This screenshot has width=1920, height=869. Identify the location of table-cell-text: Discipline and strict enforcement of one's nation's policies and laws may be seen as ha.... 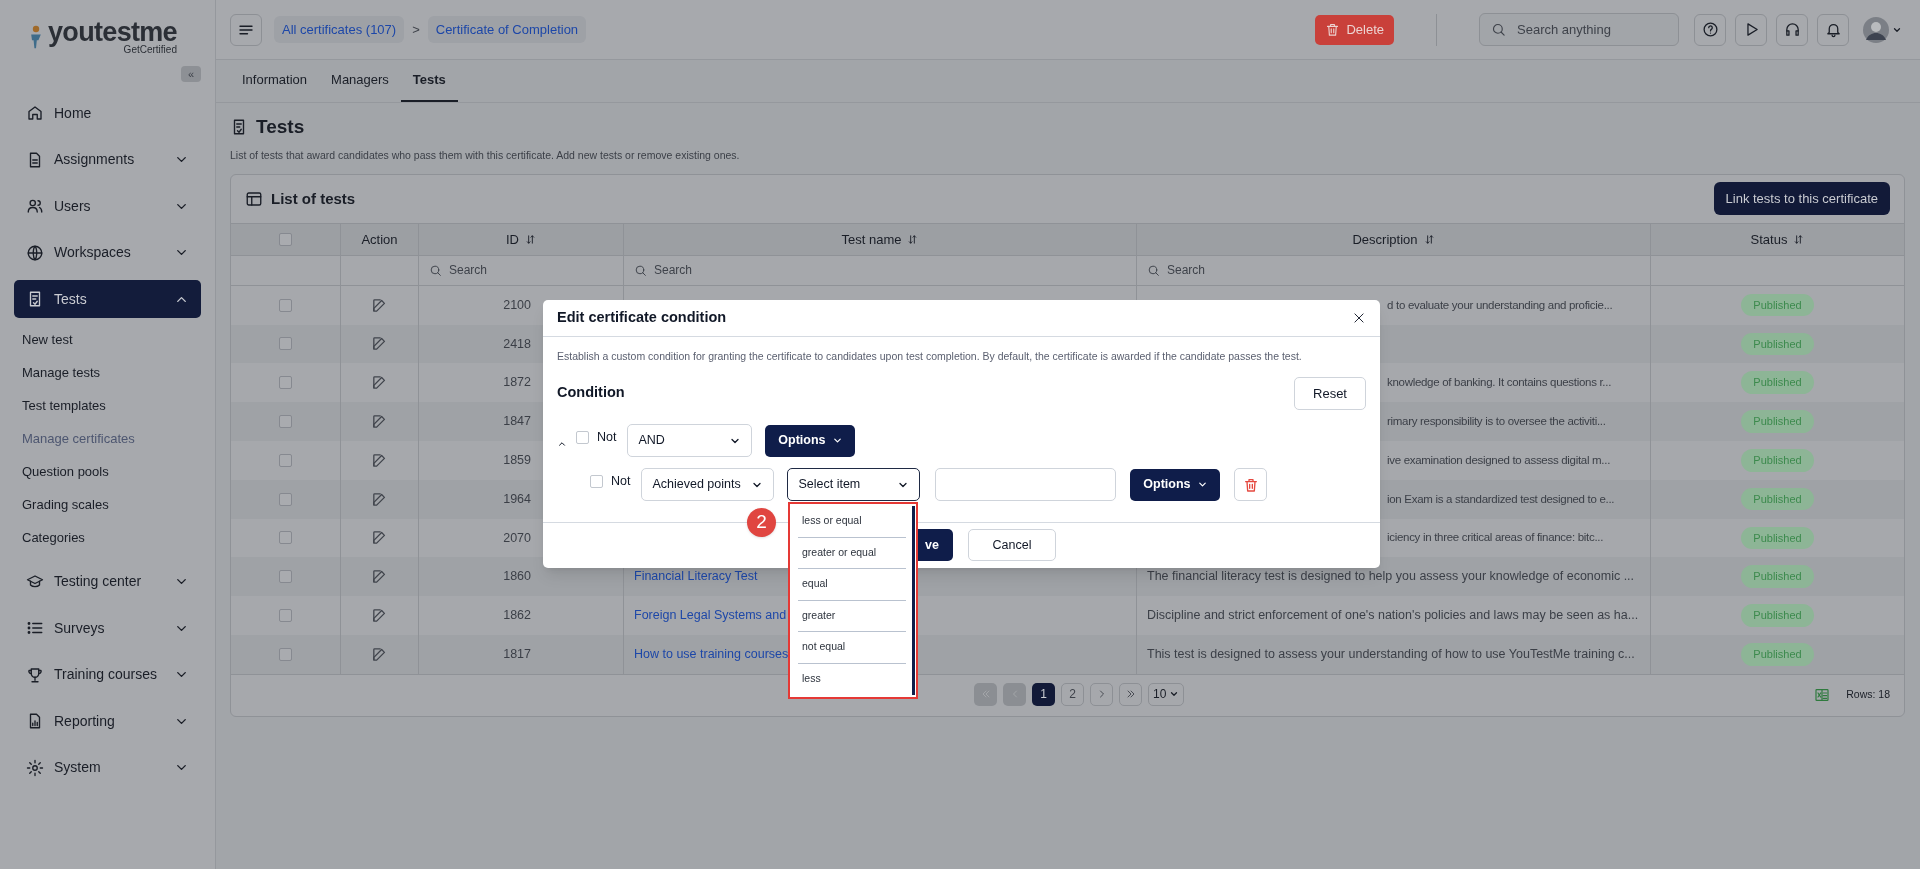
(1393, 616).